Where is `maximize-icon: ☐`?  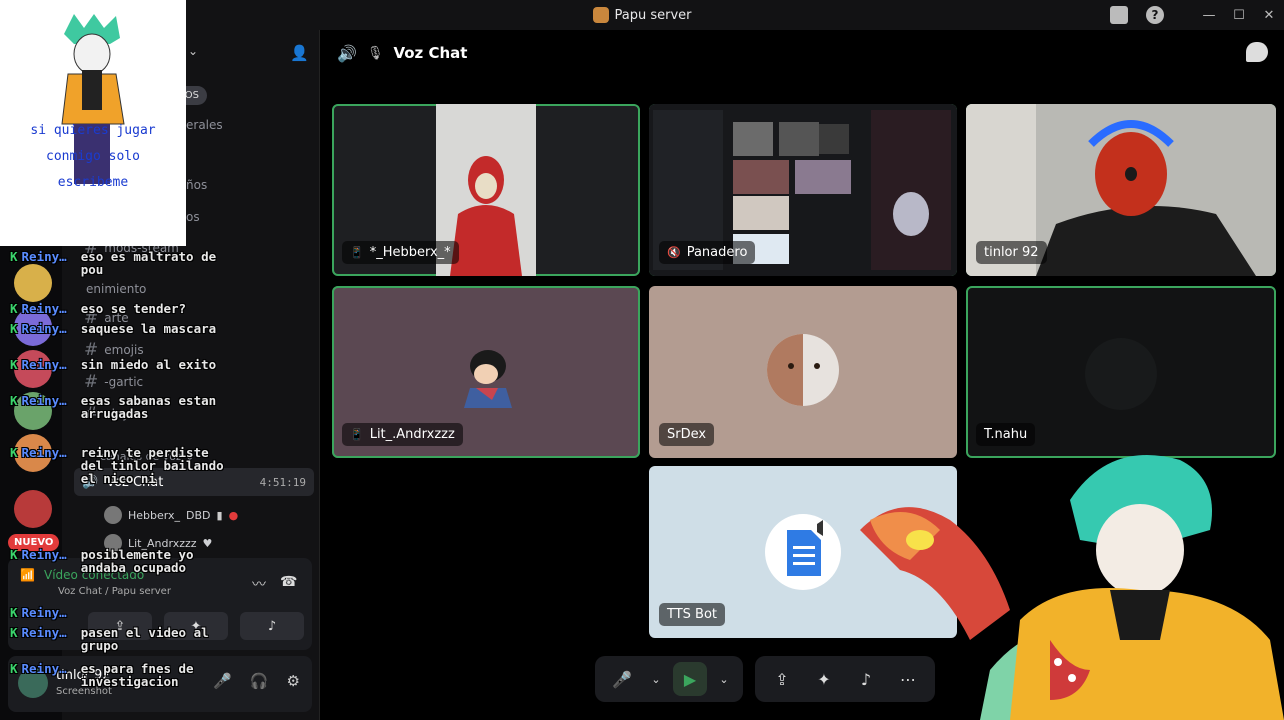
maximize-icon: ☐ is located at coordinates (1239, 15).